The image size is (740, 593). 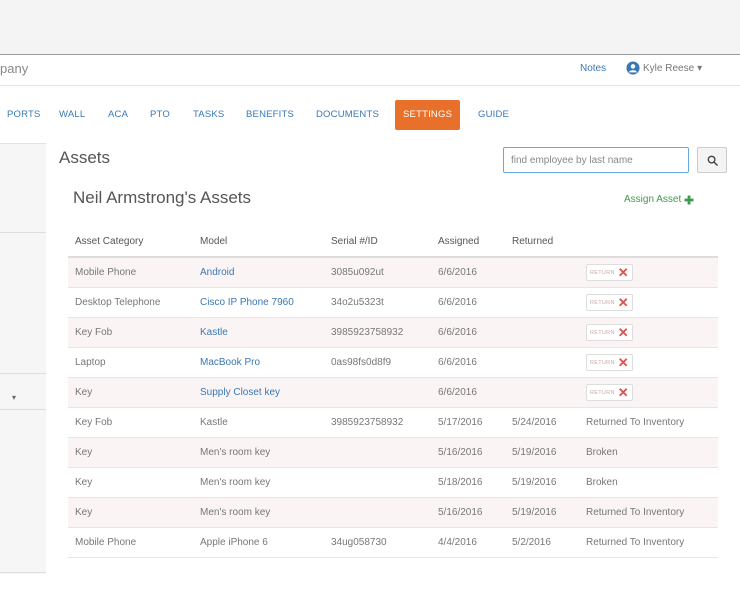 I want to click on tab-tasks: TASKS, so click(x=208, y=114).